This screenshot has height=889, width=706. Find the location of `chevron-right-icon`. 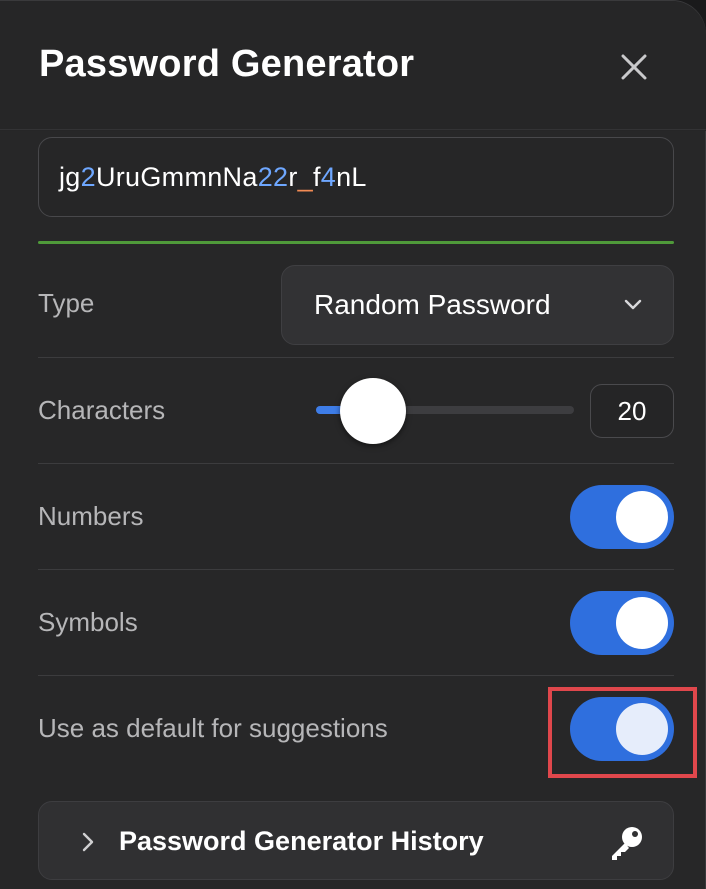

chevron-right-icon is located at coordinates (88, 842).